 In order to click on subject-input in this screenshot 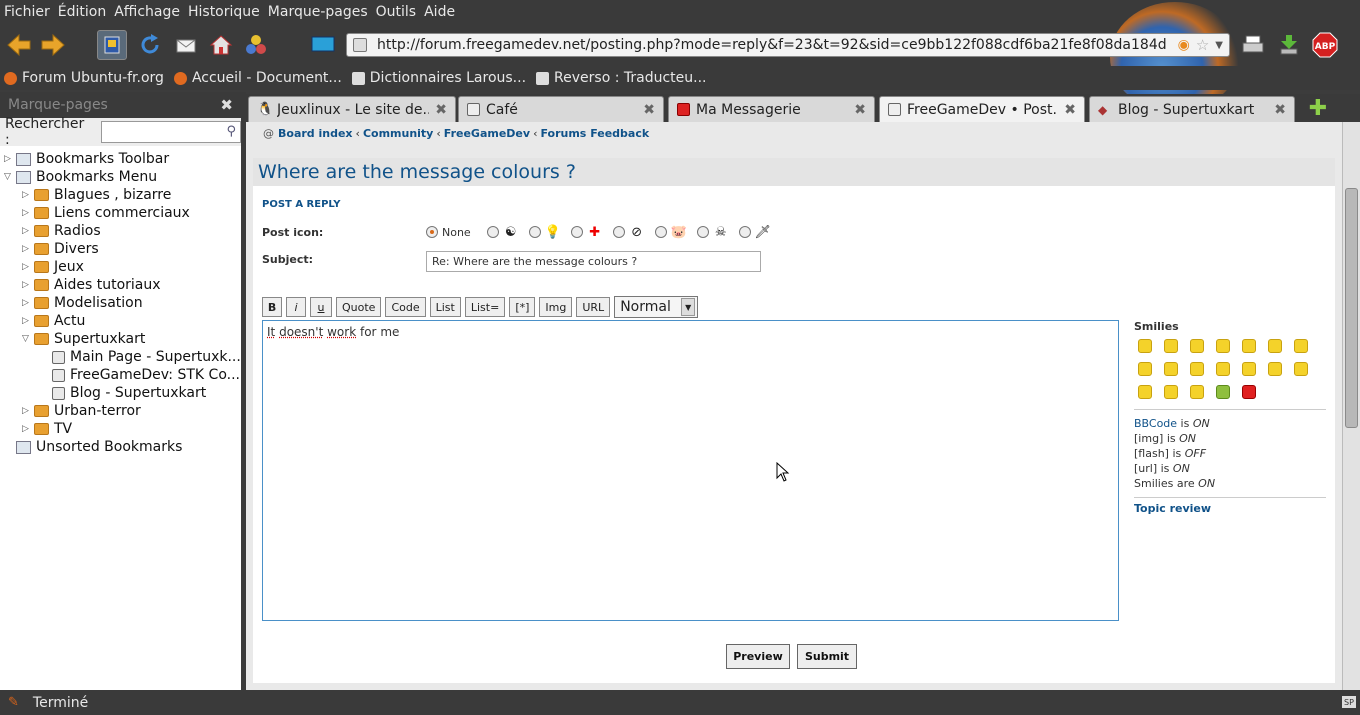, I will do `click(593, 261)`.